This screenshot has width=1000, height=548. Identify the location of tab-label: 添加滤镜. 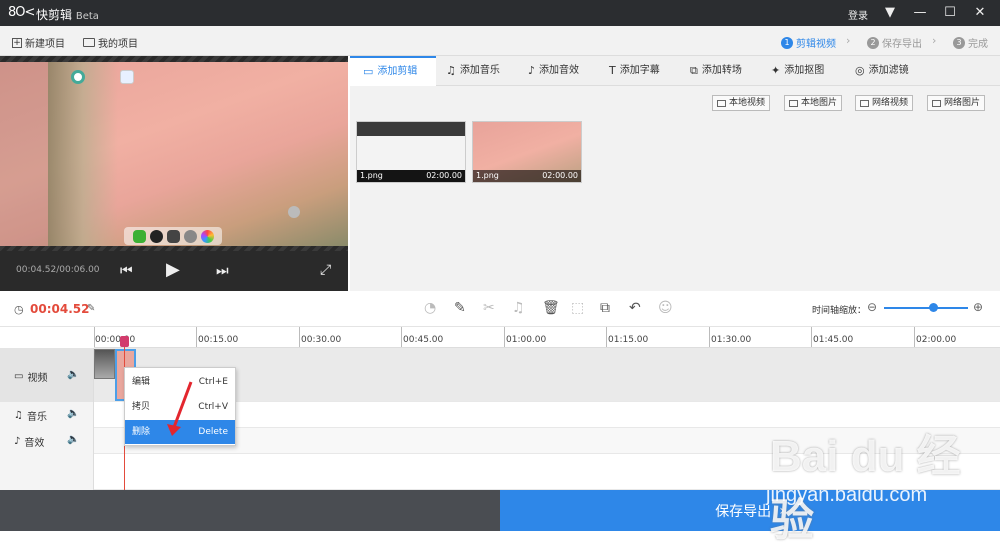
(888, 70).